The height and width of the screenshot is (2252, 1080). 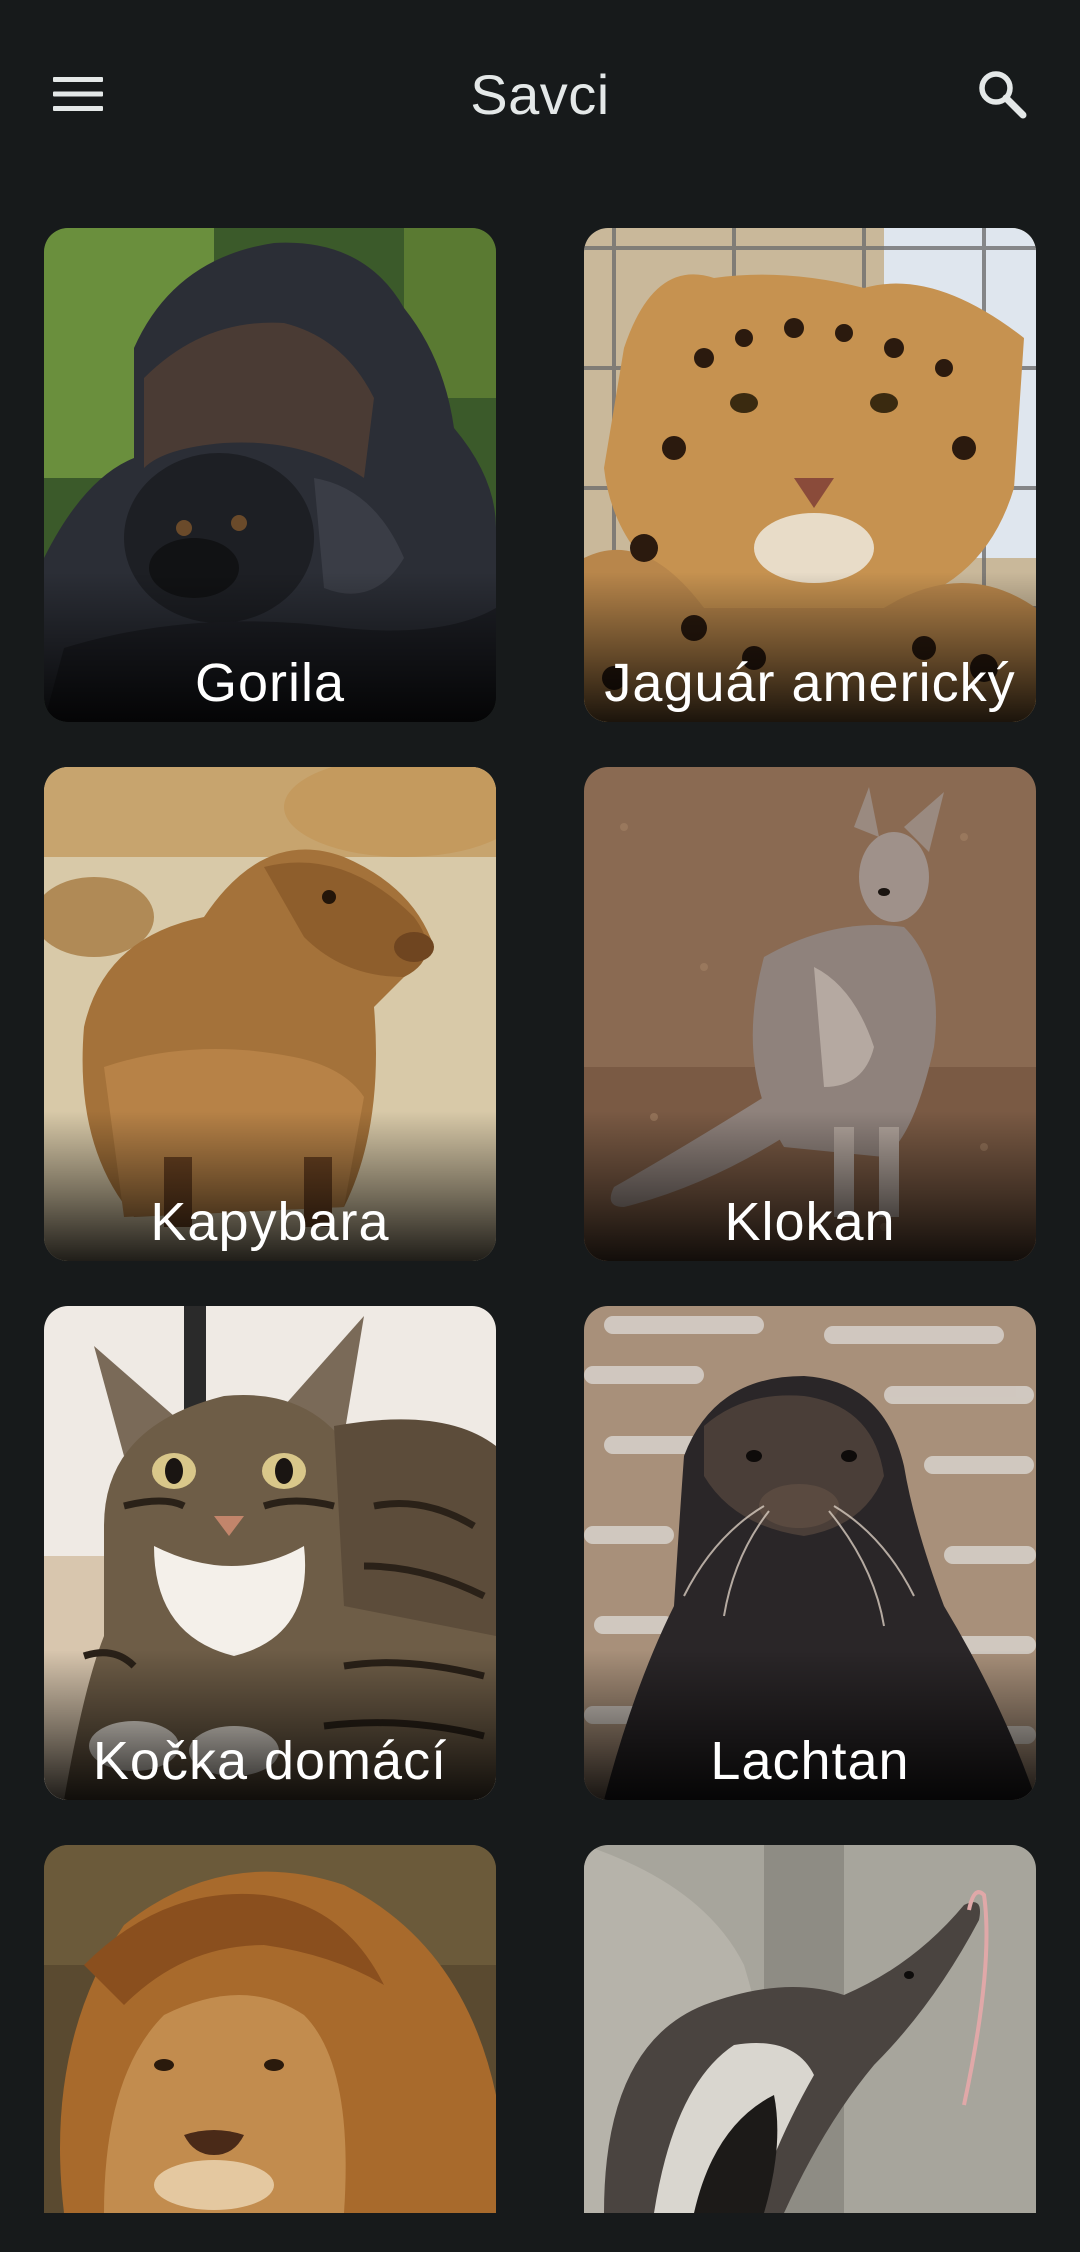 I want to click on search-button, so click(x=1002, y=94).